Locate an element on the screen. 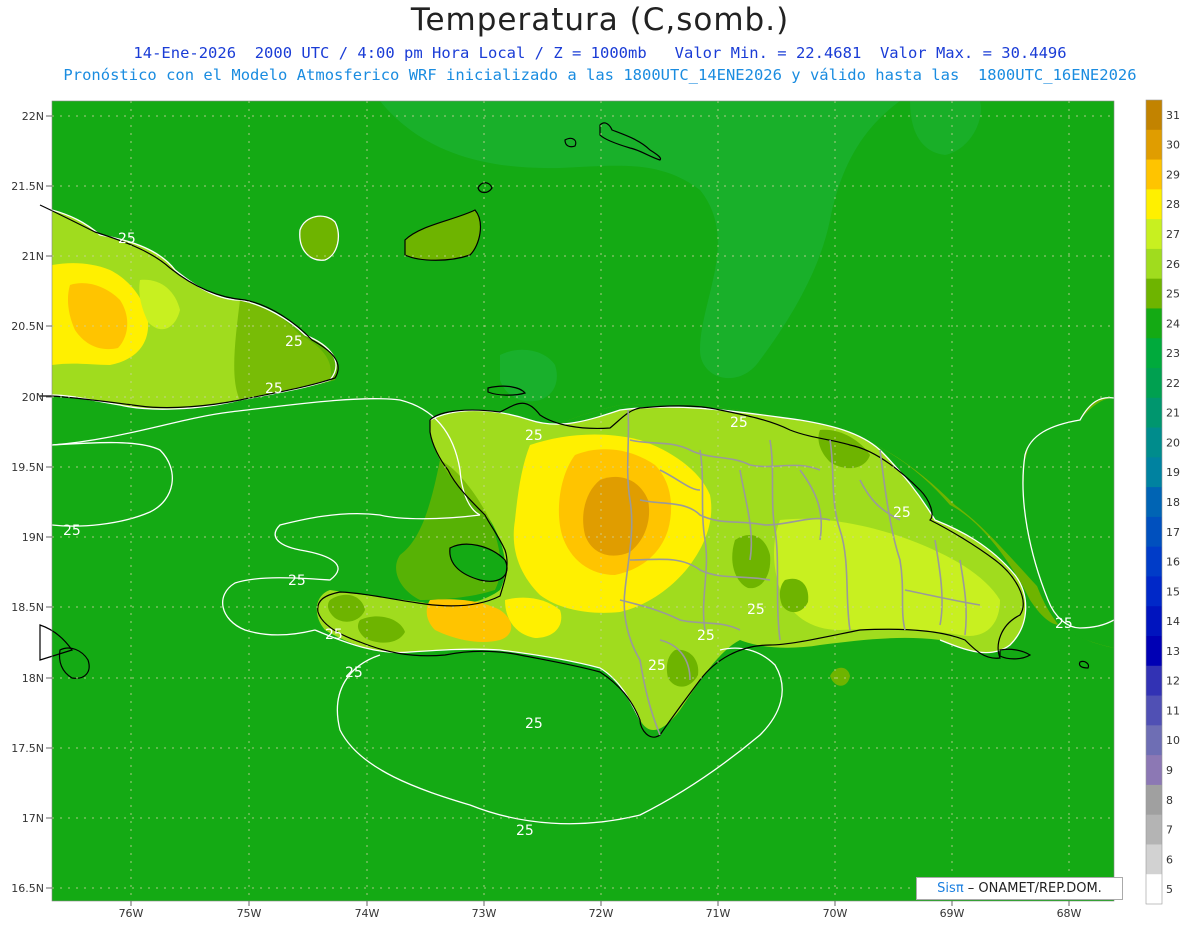  colorbar-label: 23 is located at coordinates (1173, 353).